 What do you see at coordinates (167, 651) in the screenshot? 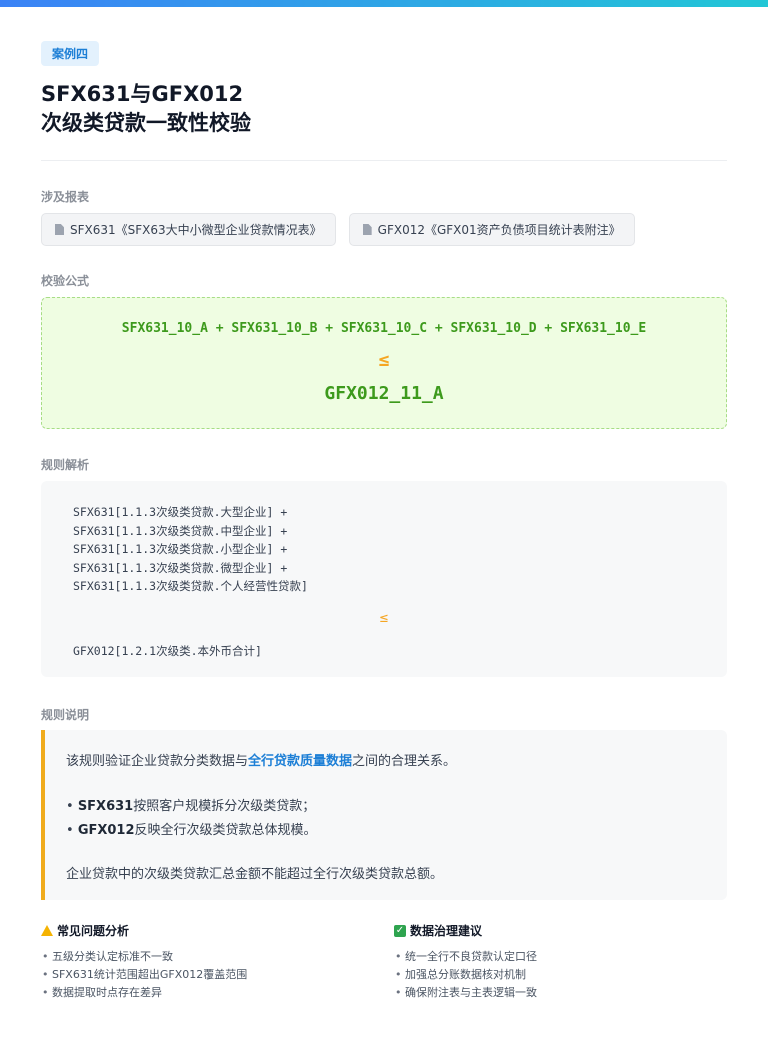
I see `analysis-result: GFX012[1.2.1次级类.本外币合计]` at bounding box center [167, 651].